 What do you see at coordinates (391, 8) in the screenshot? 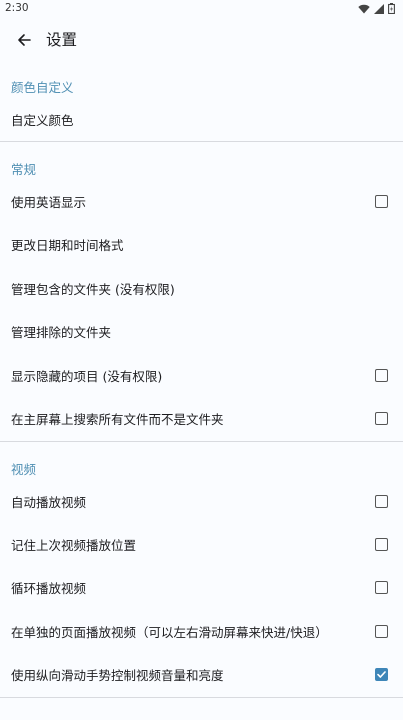
I see `battery-icon` at bounding box center [391, 8].